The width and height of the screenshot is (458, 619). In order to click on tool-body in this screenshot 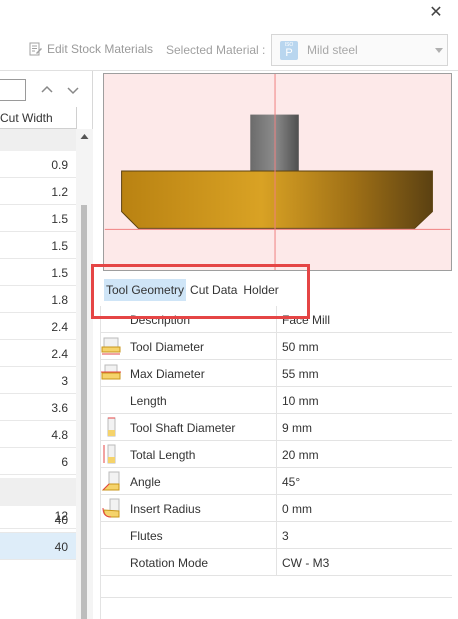, I will do `click(277, 199)`.